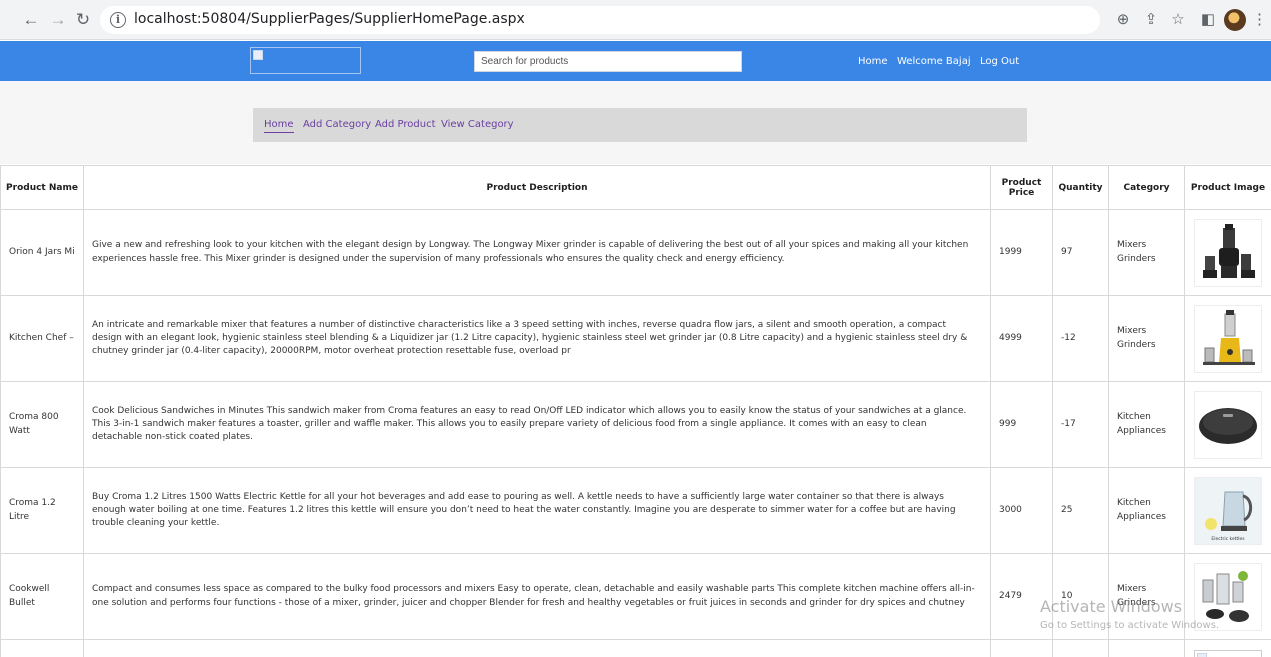 The image size is (1271, 657). Describe the element at coordinates (537, 648) in the screenshot. I see `product-description-cell` at that location.